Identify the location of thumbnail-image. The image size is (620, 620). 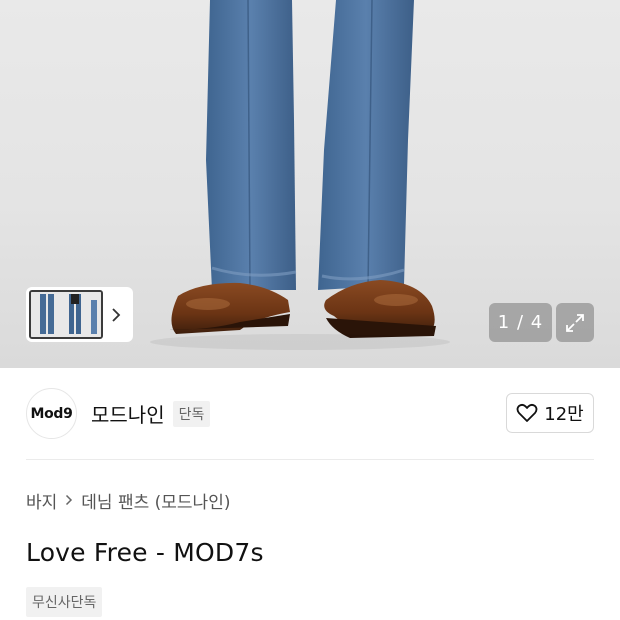
(66, 314).